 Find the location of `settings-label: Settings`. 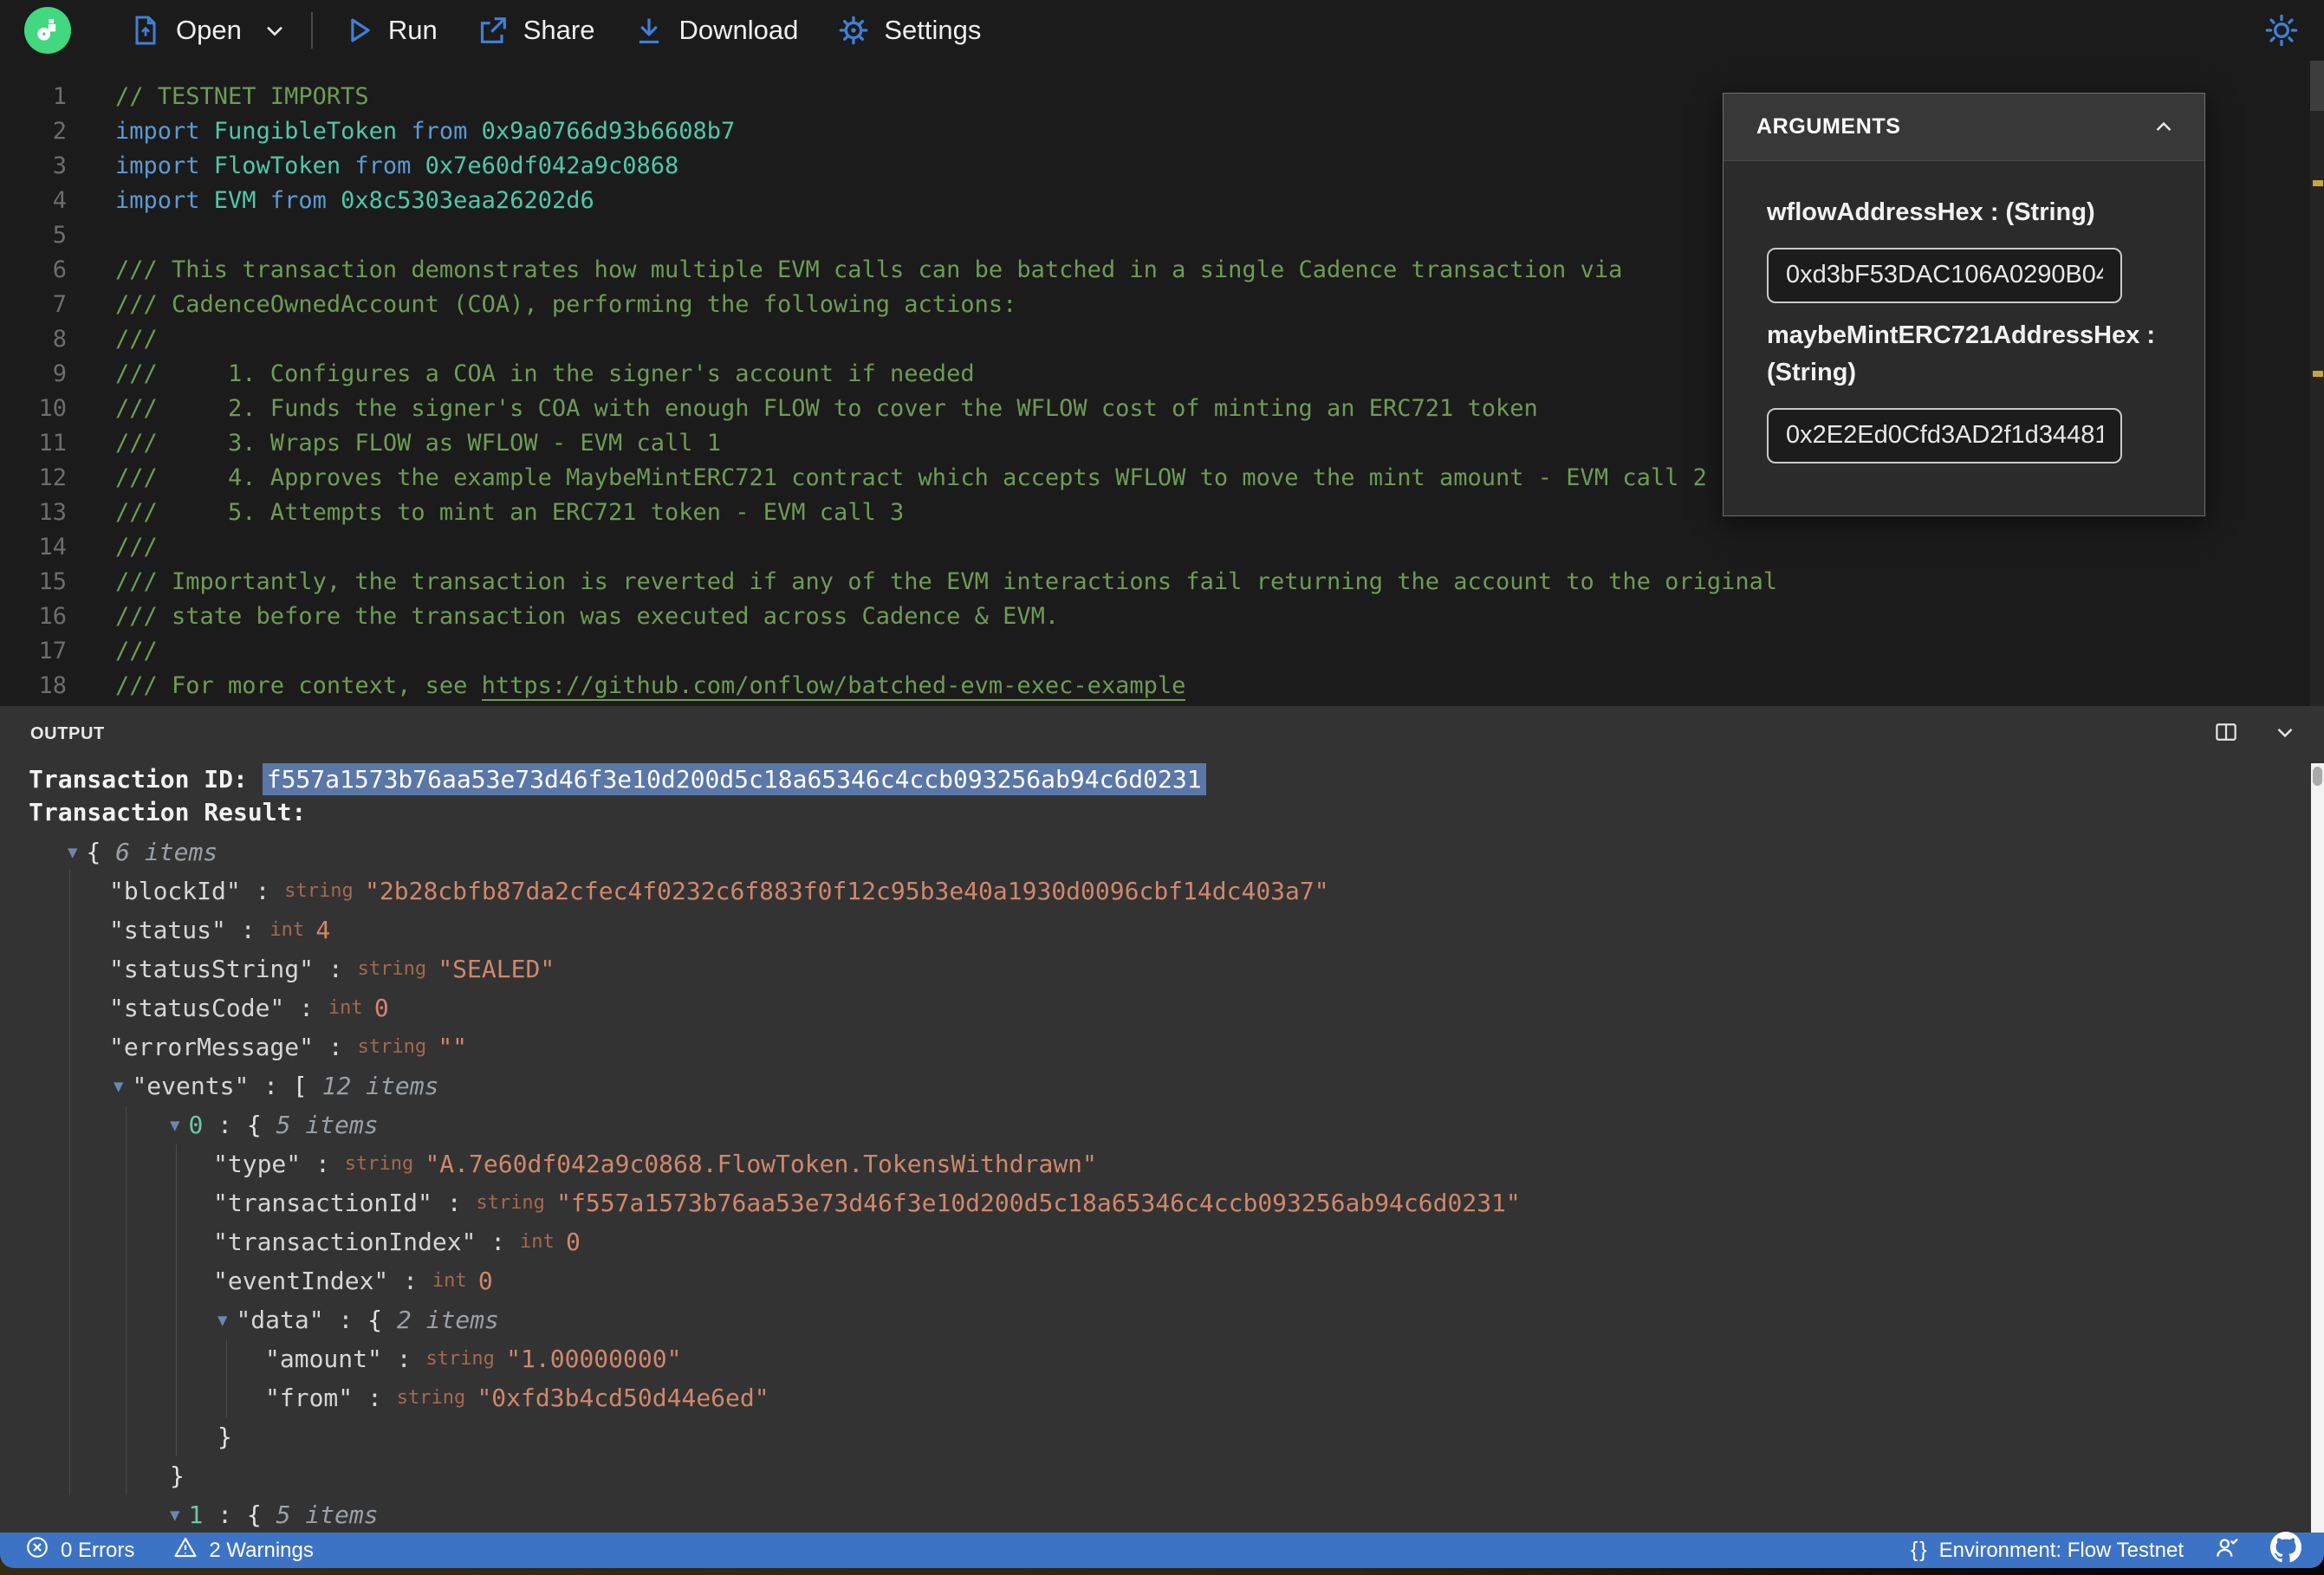

settings-label: Settings is located at coordinates (933, 30).